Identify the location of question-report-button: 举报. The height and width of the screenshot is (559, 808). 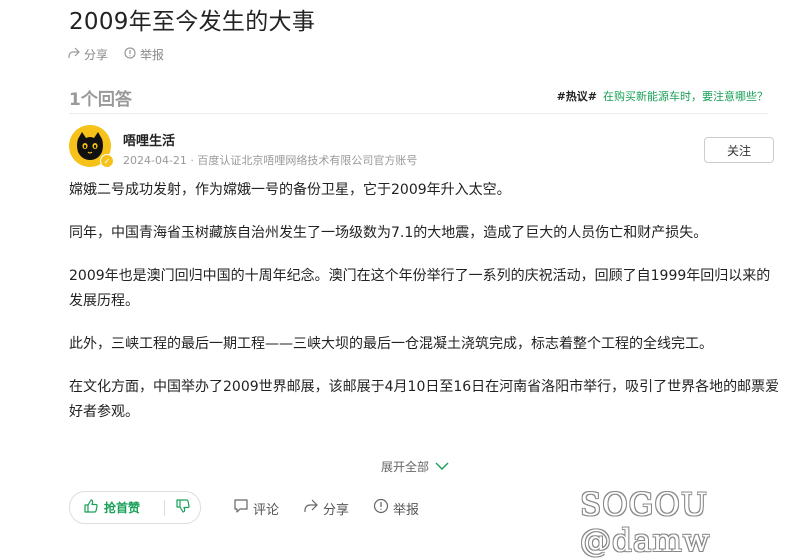
(144, 54).